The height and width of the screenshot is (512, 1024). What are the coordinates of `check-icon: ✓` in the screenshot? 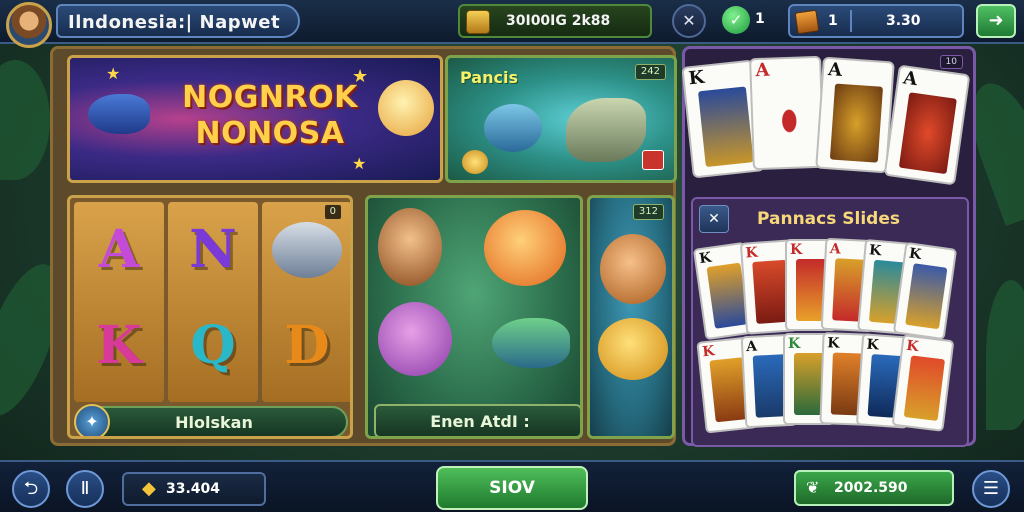 It's located at (736, 20).